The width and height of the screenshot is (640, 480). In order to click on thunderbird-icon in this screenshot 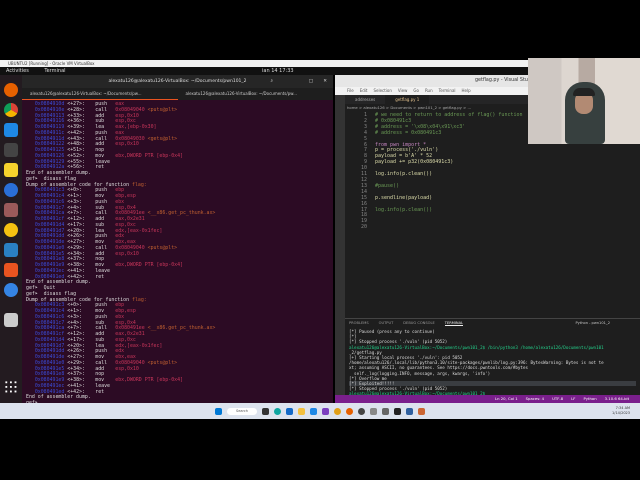, I will do `click(11, 190)`.